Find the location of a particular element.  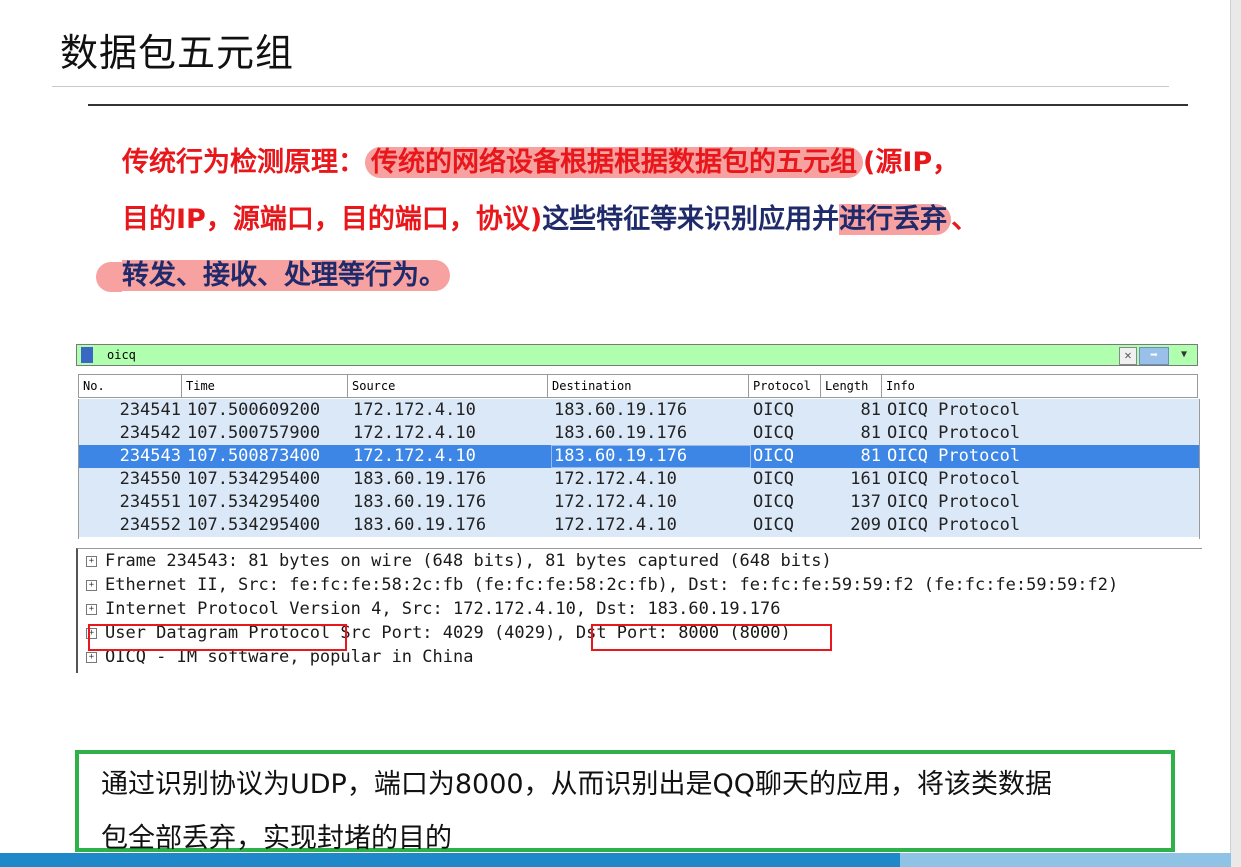

filter-input: oicq is located at coordinates (121, 355).